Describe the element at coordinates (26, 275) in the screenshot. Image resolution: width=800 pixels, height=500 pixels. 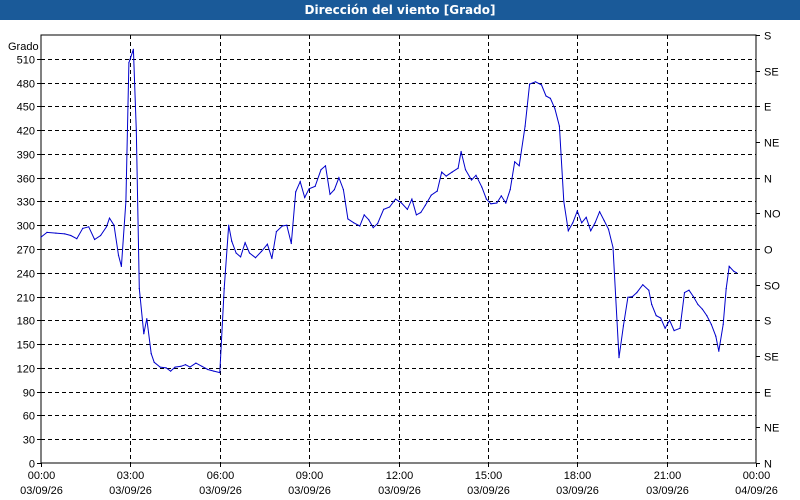
I see `y-tick-label: 240` at that location.